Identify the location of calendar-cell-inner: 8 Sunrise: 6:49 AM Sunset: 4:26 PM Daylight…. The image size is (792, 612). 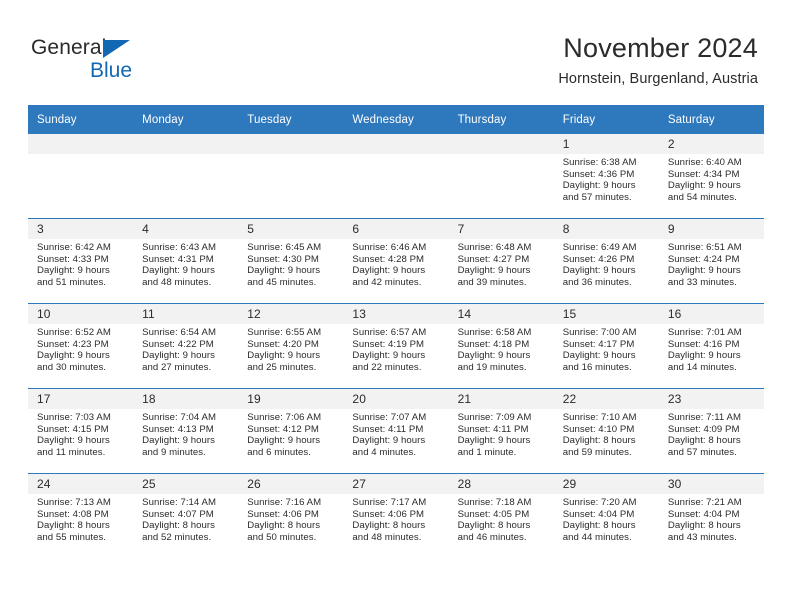
(606, 261).